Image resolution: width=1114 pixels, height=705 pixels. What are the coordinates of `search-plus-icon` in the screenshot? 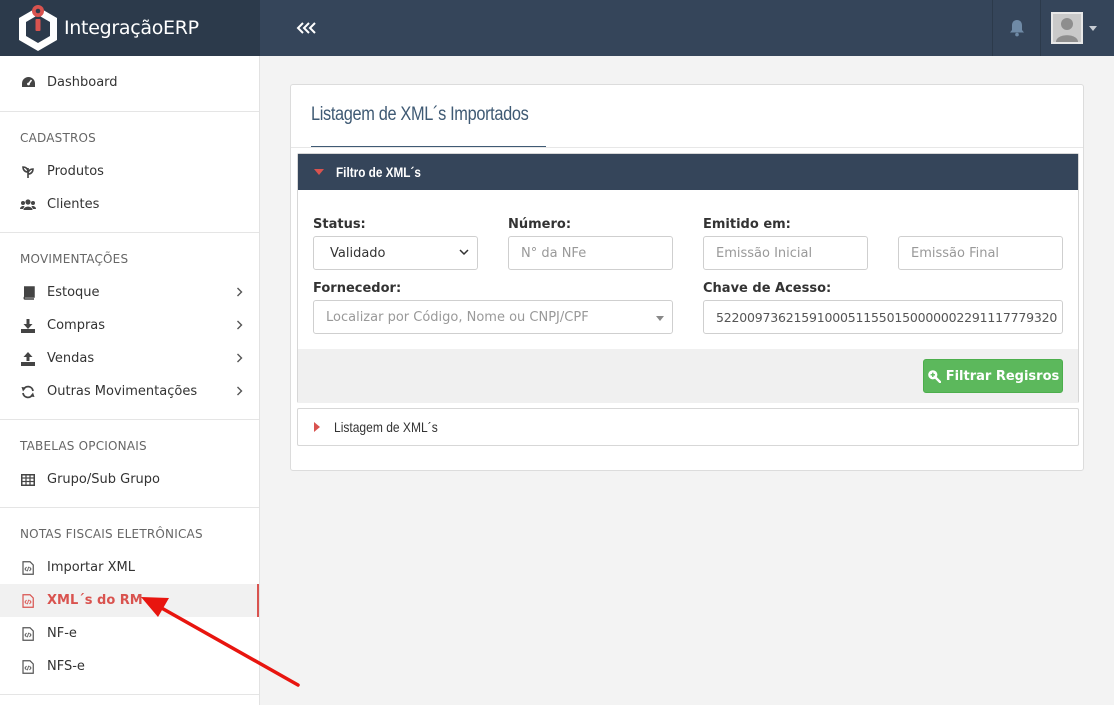 It's located at (934, 376).